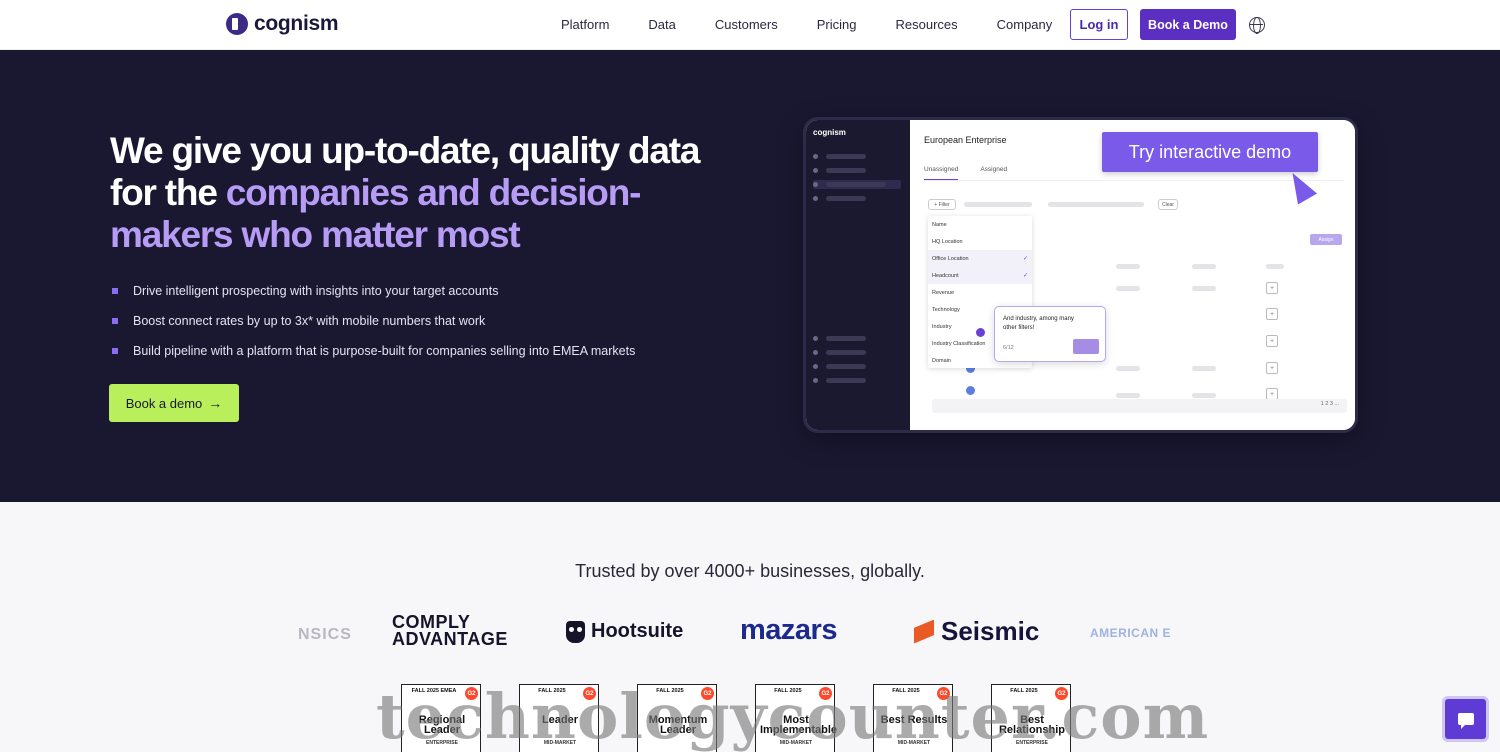 Image resolution: width=1500 pixels, height=752 pixels. I want to click on dropdown-item-label: Office Location, so click(950, 258).